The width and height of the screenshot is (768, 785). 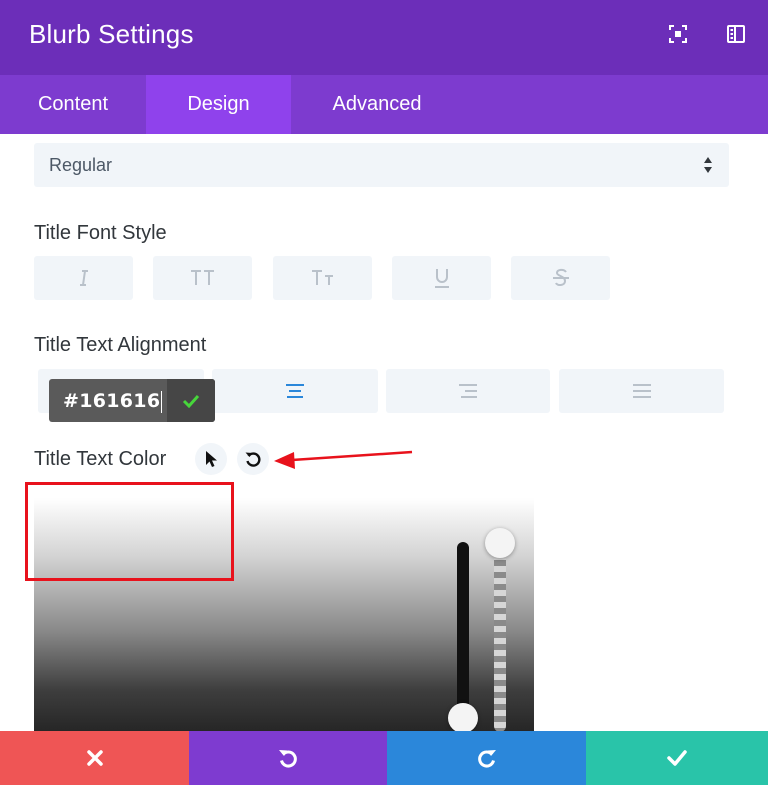 I want to click on title-text-color-label: Title Text Color, so click(x=100, y=459).